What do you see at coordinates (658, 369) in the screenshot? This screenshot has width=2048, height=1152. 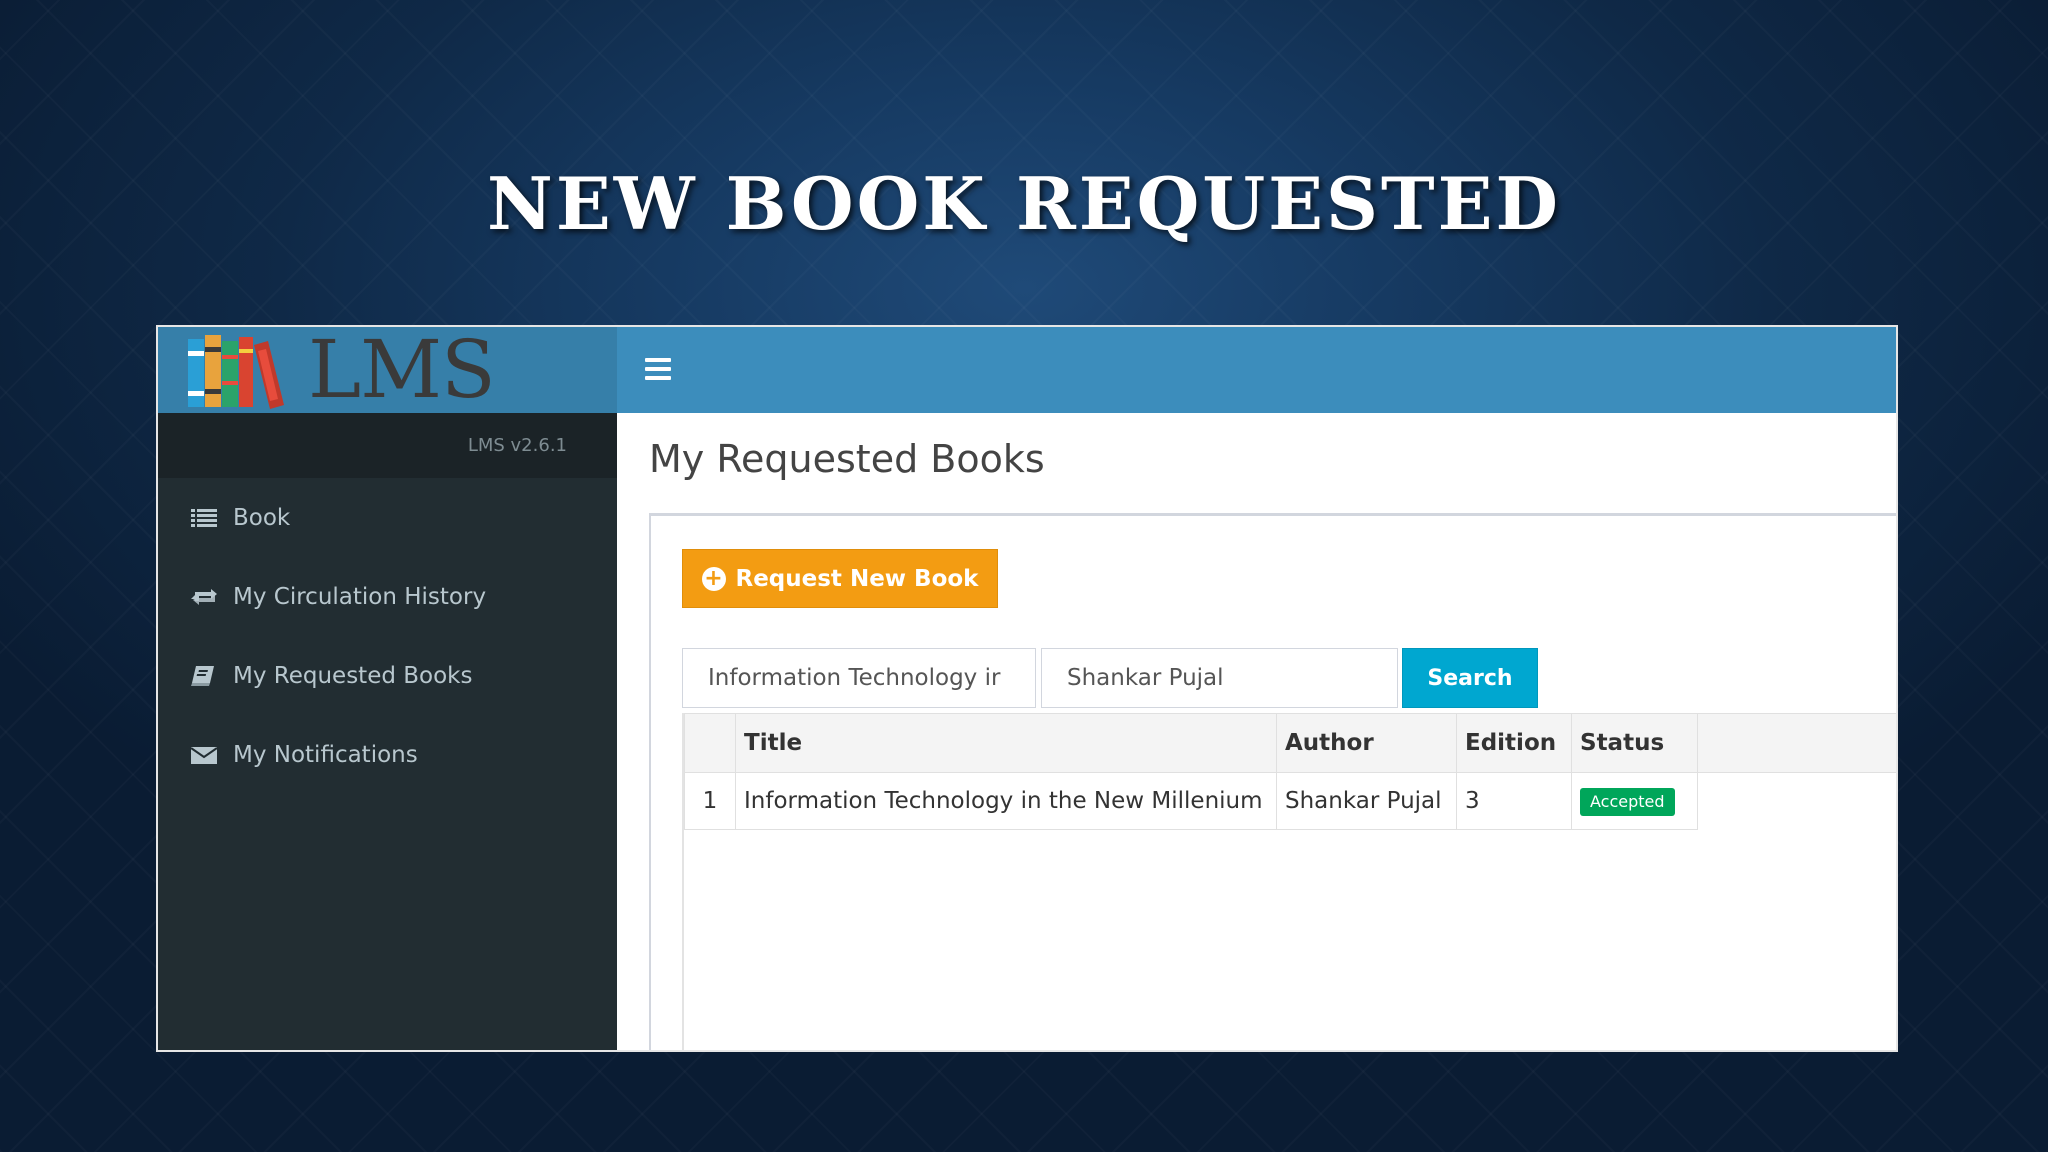 I see `menu-toggle-icon` at bounding box center [658, 369].